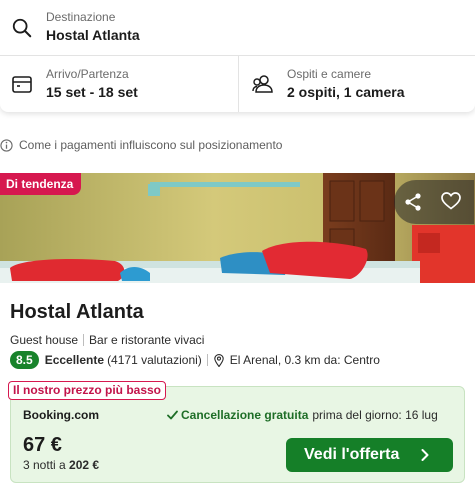  I want to click on dates-field: Arrivo/Partenza 15 set - 18 set, so click(119, 84).